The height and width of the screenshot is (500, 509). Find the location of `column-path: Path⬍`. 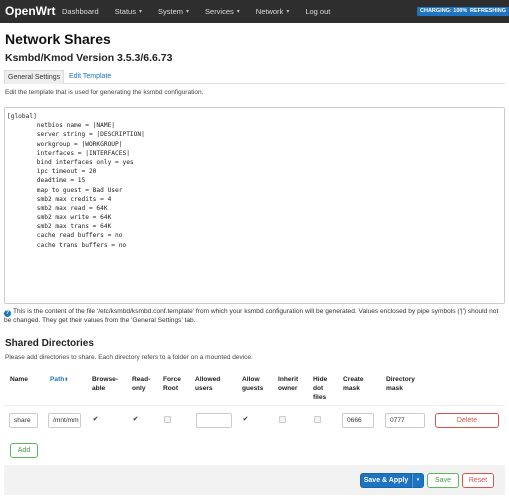

column-path: Path⬍ is located at coordinates (59, 380).